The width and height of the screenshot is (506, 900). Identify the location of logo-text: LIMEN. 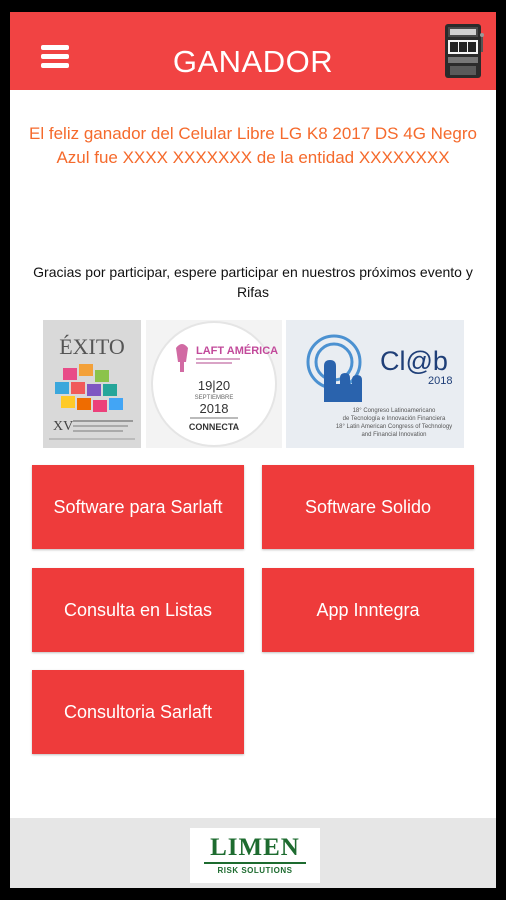
(255, 847).